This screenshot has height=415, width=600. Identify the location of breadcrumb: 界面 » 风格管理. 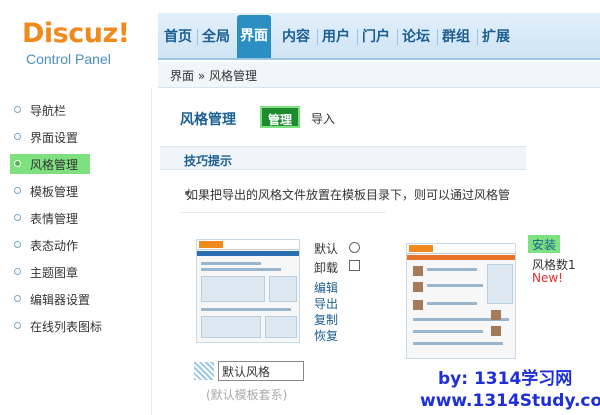
(213, 76).